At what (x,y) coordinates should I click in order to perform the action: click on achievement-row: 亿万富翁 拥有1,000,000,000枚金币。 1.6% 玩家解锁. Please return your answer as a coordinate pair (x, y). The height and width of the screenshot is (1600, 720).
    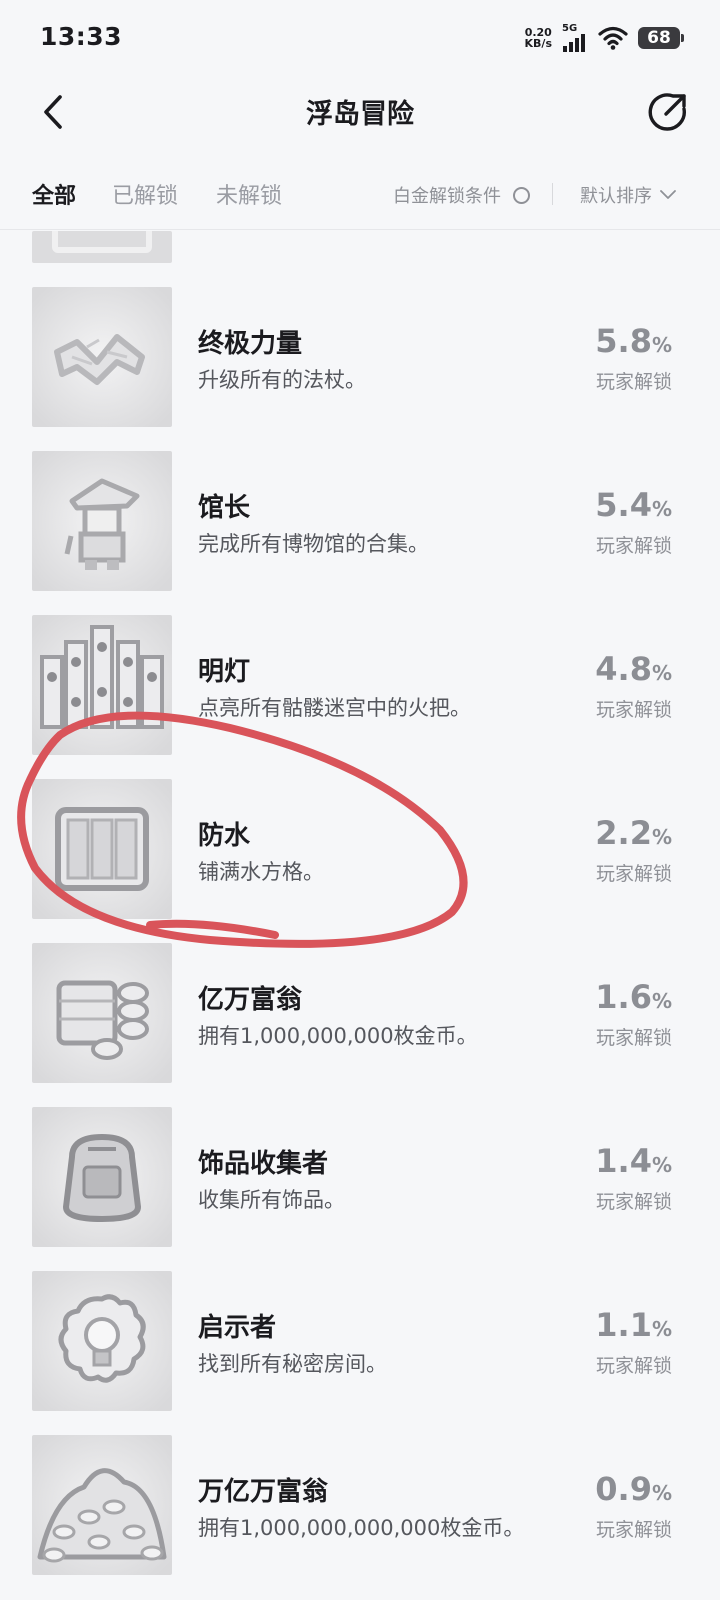
    Looking at the image, I should click on (360, 1013).